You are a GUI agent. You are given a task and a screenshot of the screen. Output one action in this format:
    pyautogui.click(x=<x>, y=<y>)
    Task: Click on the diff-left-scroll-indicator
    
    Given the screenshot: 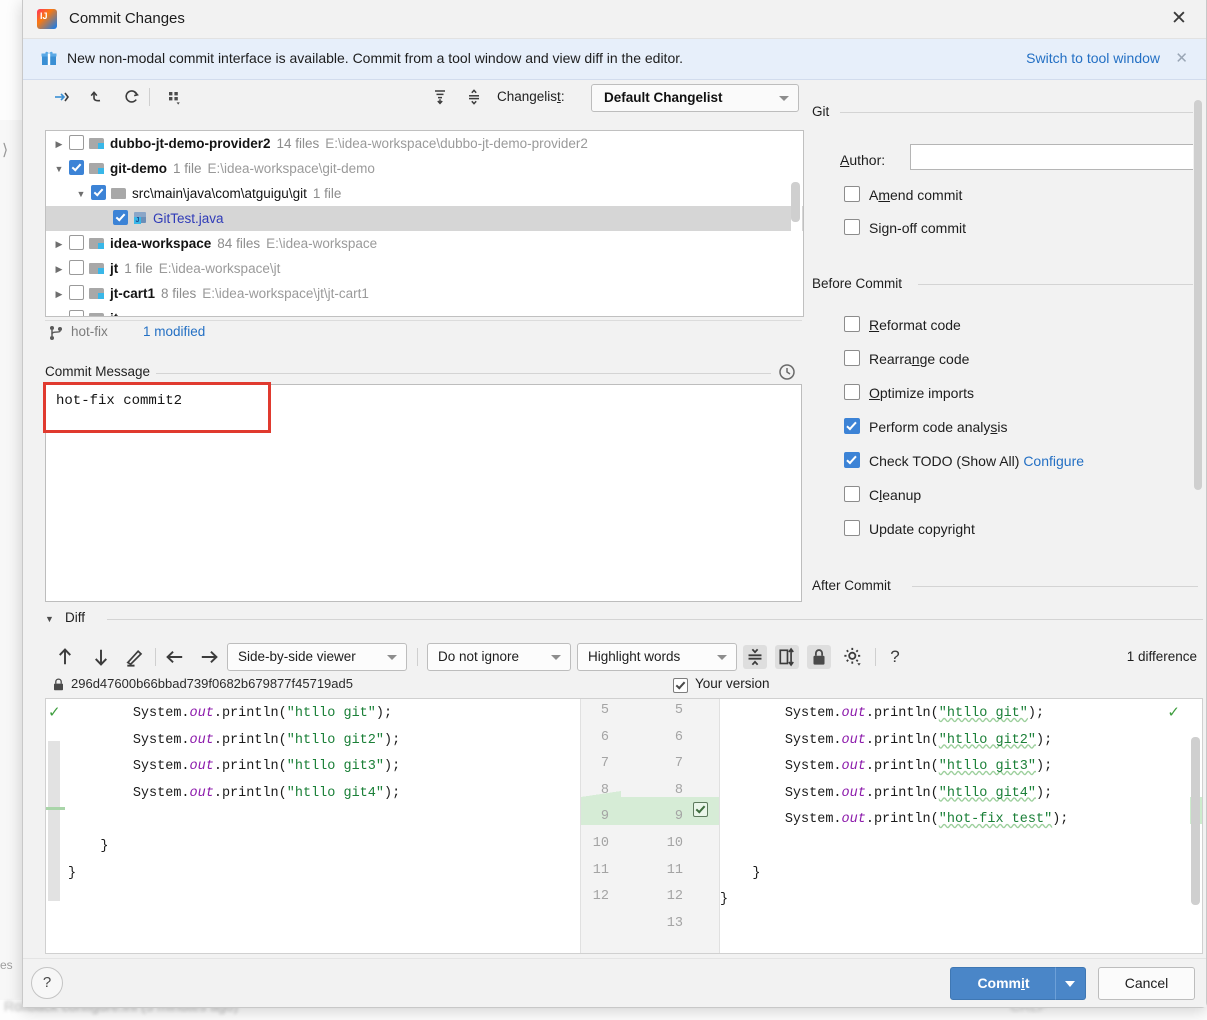 What is the action you would take?
    pyautogui.click(x=54, y=821)
    